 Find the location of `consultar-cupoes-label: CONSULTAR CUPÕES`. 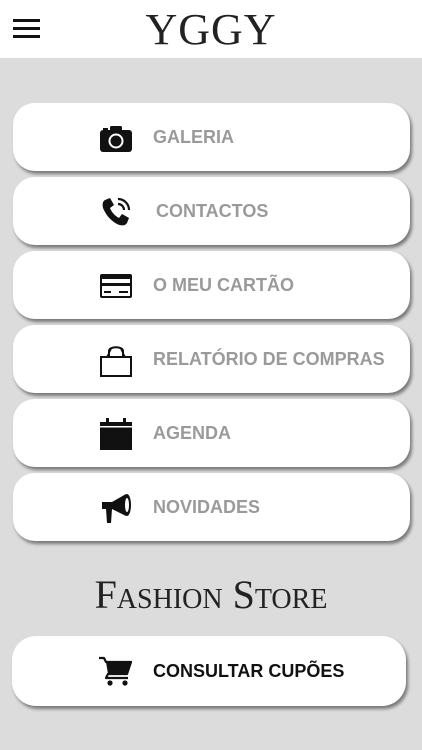

consultar-cupoes-label: CONSULTAR CUPÕES is located at coordinates (249, 671).